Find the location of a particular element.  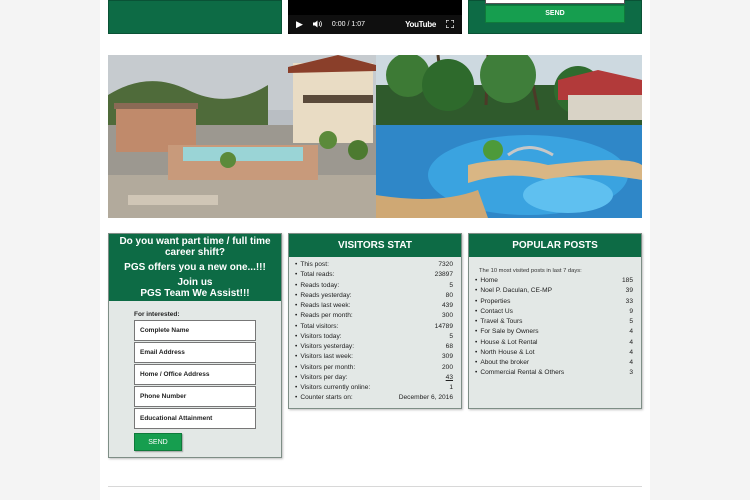

visitors-stat-row-label: Total visitors: is located at coordinates (316, 327).